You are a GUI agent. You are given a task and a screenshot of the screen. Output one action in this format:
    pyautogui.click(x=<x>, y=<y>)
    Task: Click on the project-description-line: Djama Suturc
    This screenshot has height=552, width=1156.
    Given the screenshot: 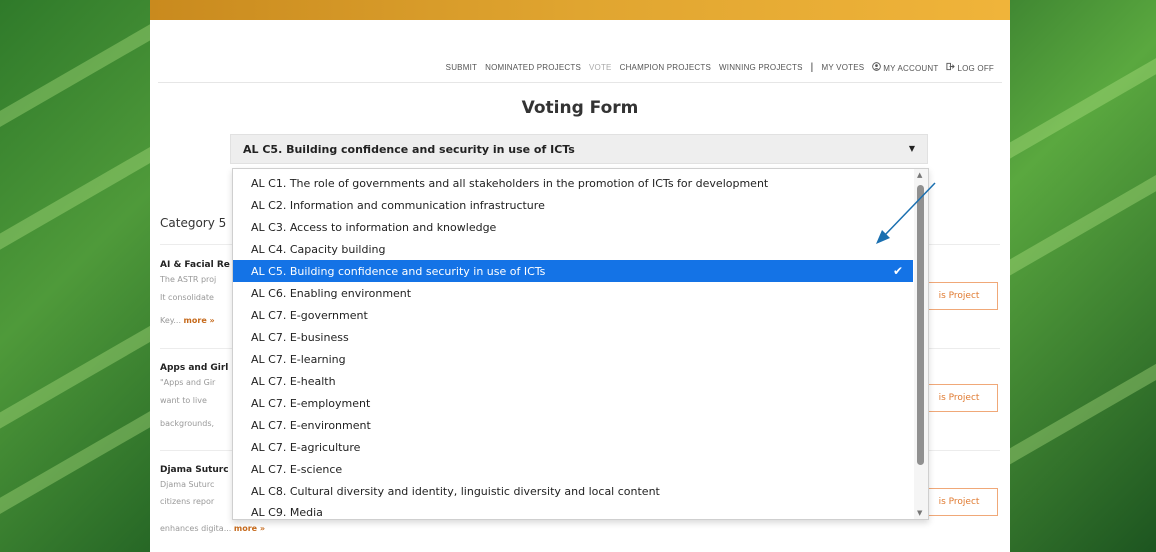 What is the action you would take?
    pyautogui.click(x=187, y=484)
    